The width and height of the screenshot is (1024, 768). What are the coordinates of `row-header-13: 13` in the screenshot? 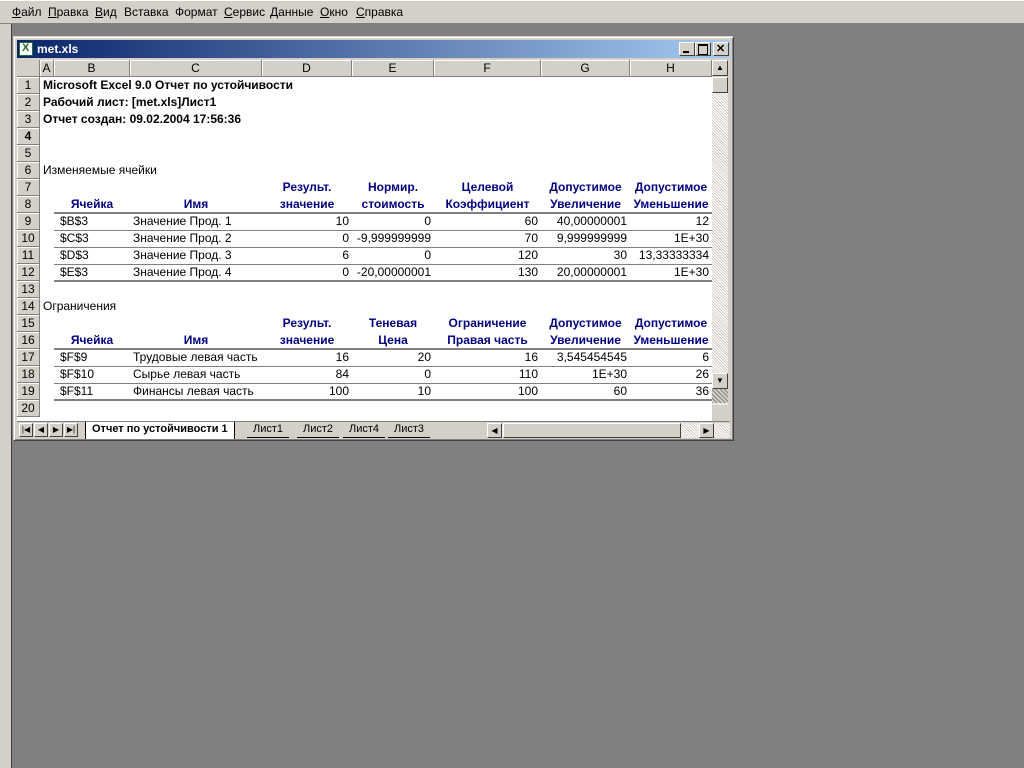 It's located at (28, 289).